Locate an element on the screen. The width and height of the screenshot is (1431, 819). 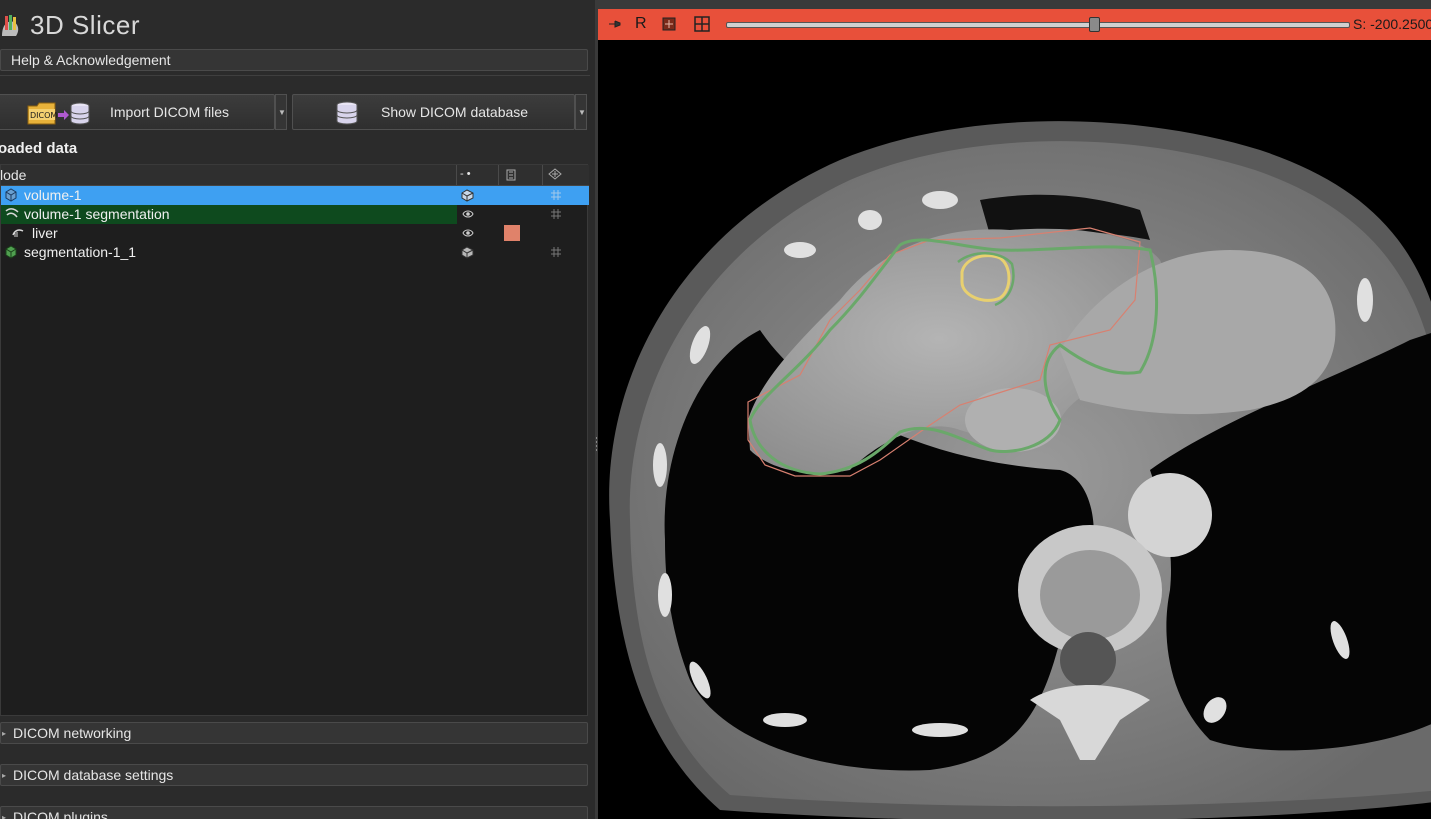
help-acknowledgement-label: Help & Acknowledgement is located at coordinates (91, 60).